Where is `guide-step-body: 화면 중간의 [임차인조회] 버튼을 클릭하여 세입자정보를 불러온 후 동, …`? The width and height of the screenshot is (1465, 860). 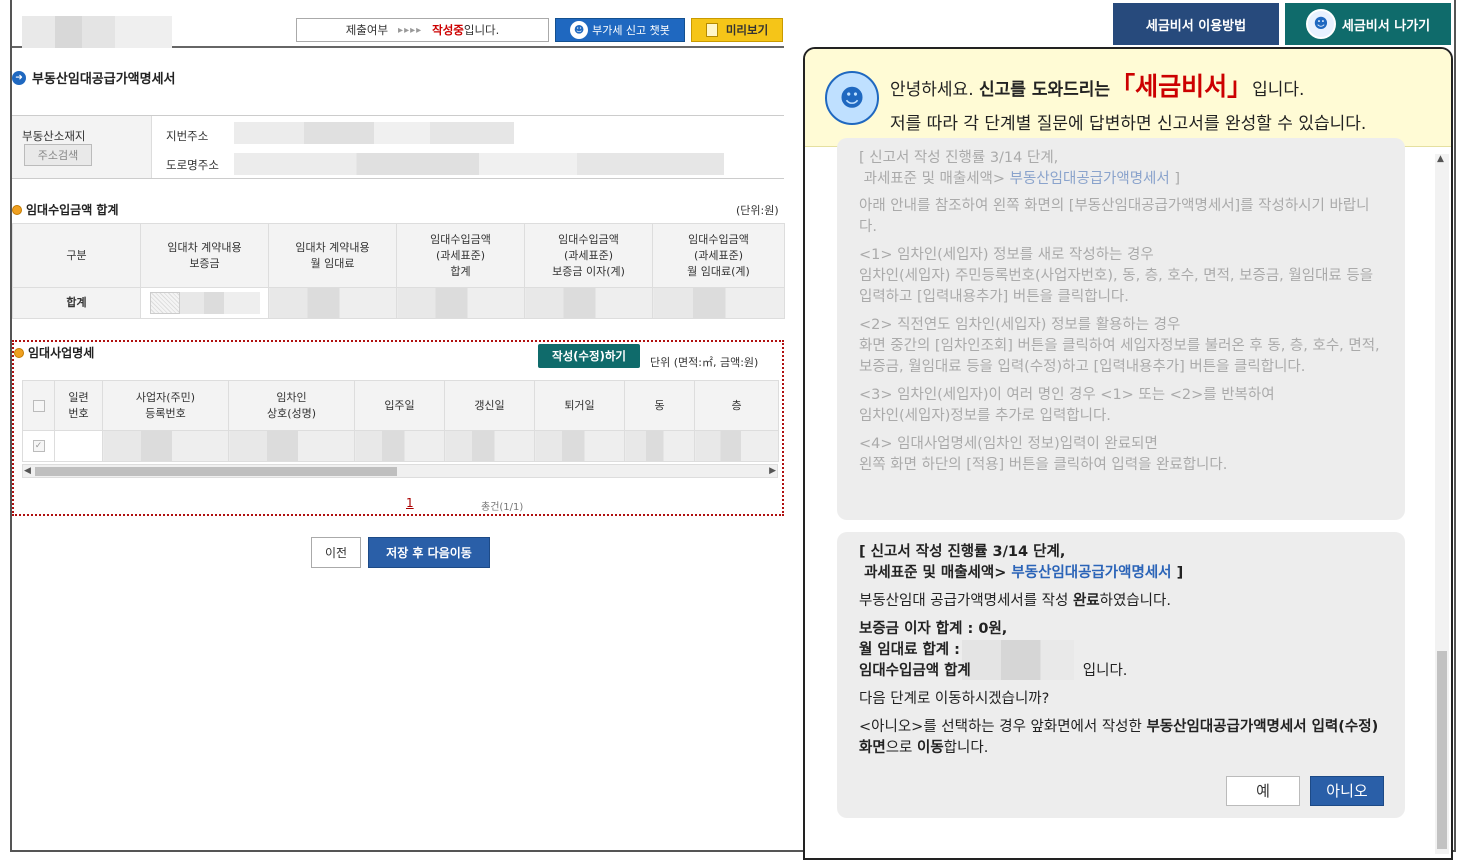 guide-step-body: 화면 중간의 [임차인조회] 버튼을 클릭하여 세입자정보를 불러온 후 동, … is located at coordinates (1119, 356).